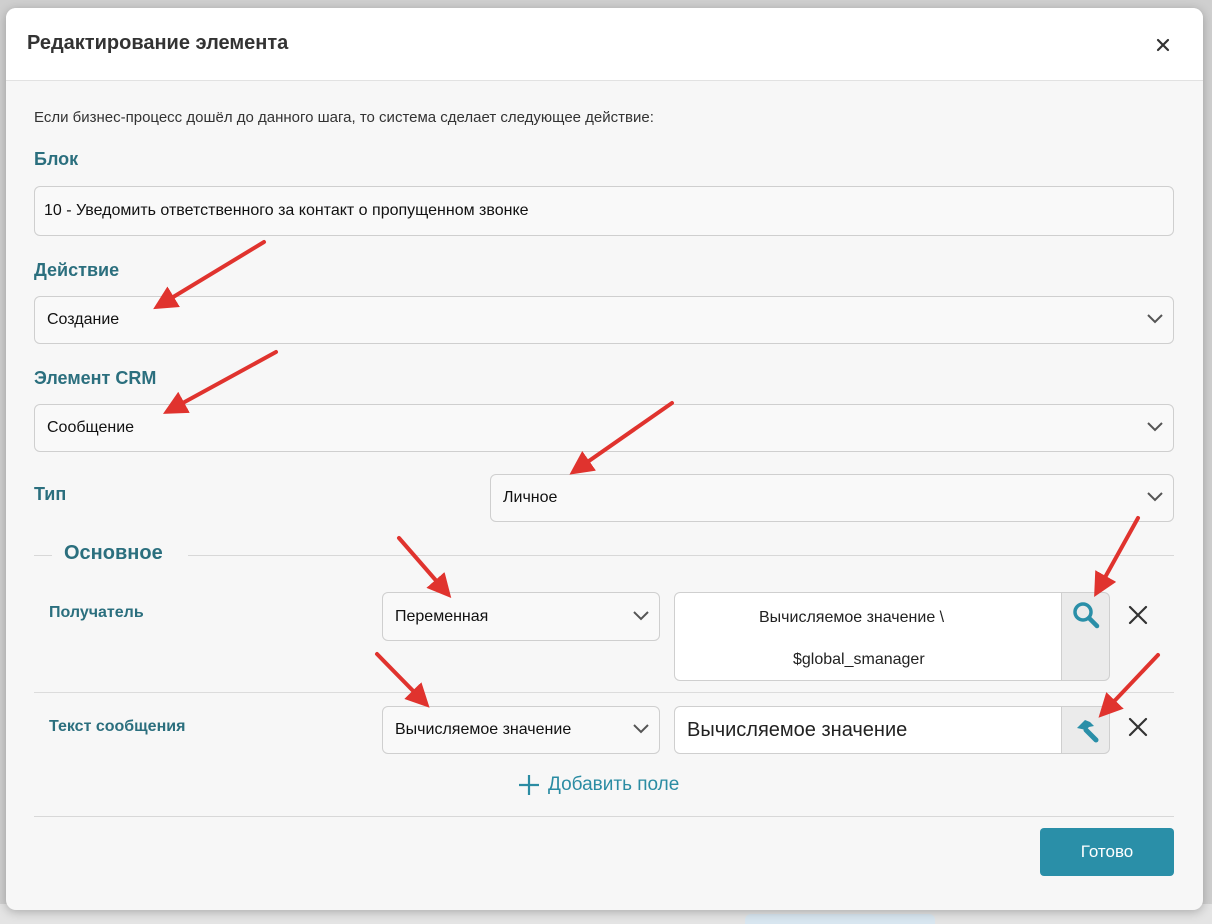 Image resolution: width=1212 pixels, height=924 pixels. What do you see at coordinates (77, 270) in the screenshot?
I see `action-label: Действие` at bounding box center [77, 270].